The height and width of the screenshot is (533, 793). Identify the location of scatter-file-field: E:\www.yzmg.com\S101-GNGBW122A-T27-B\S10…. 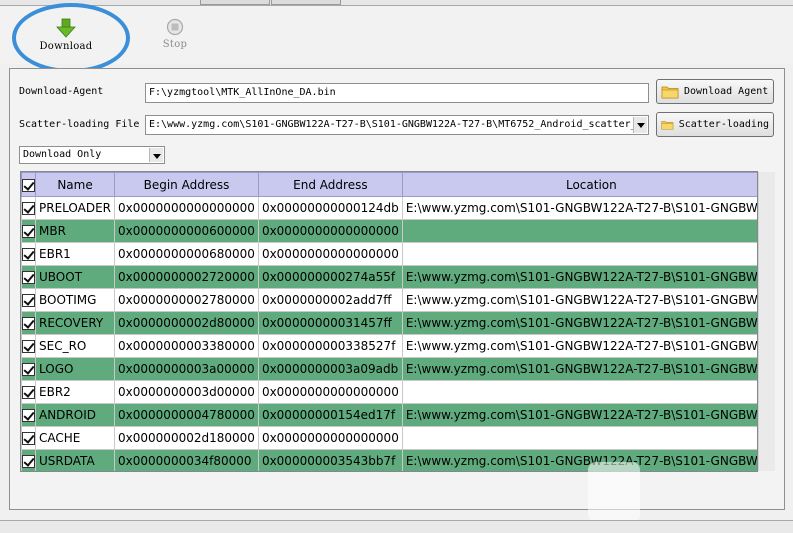
(397, 125).